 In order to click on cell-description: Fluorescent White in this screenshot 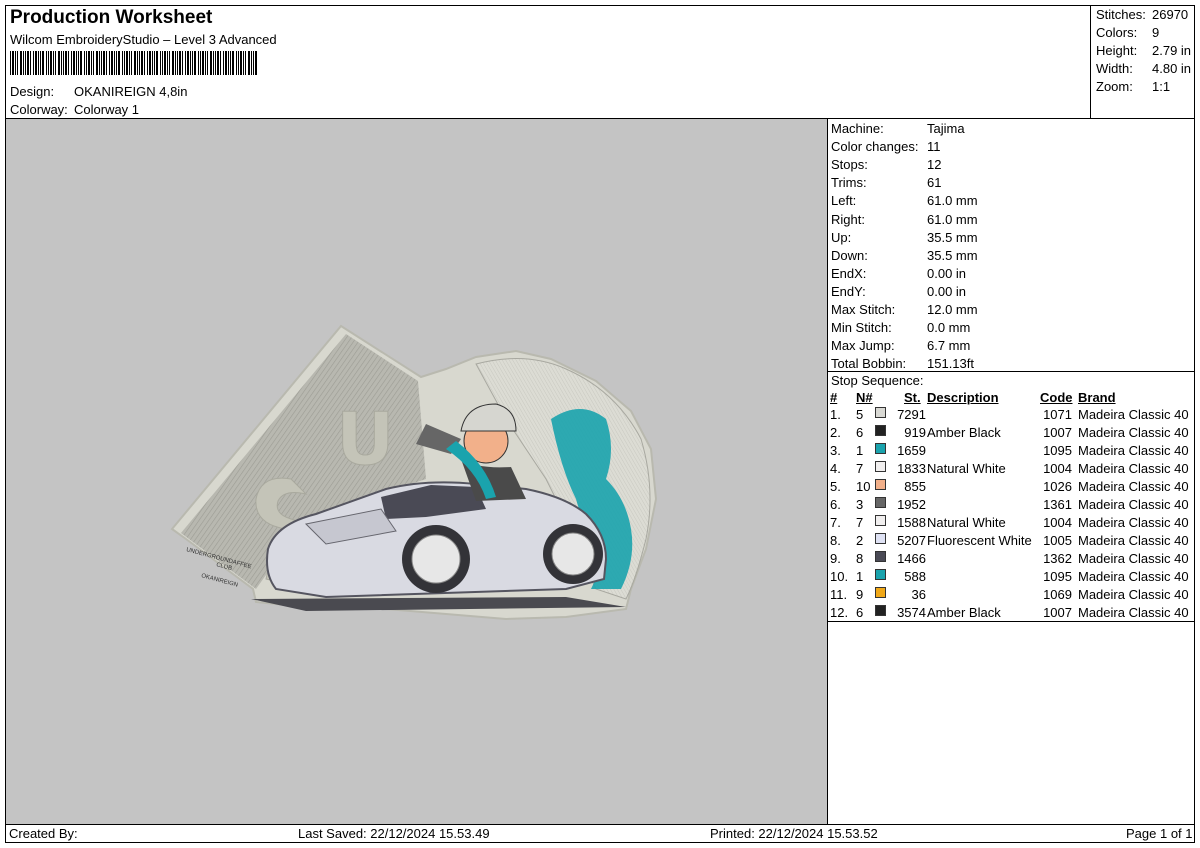, I will do `click(979, 540)`.